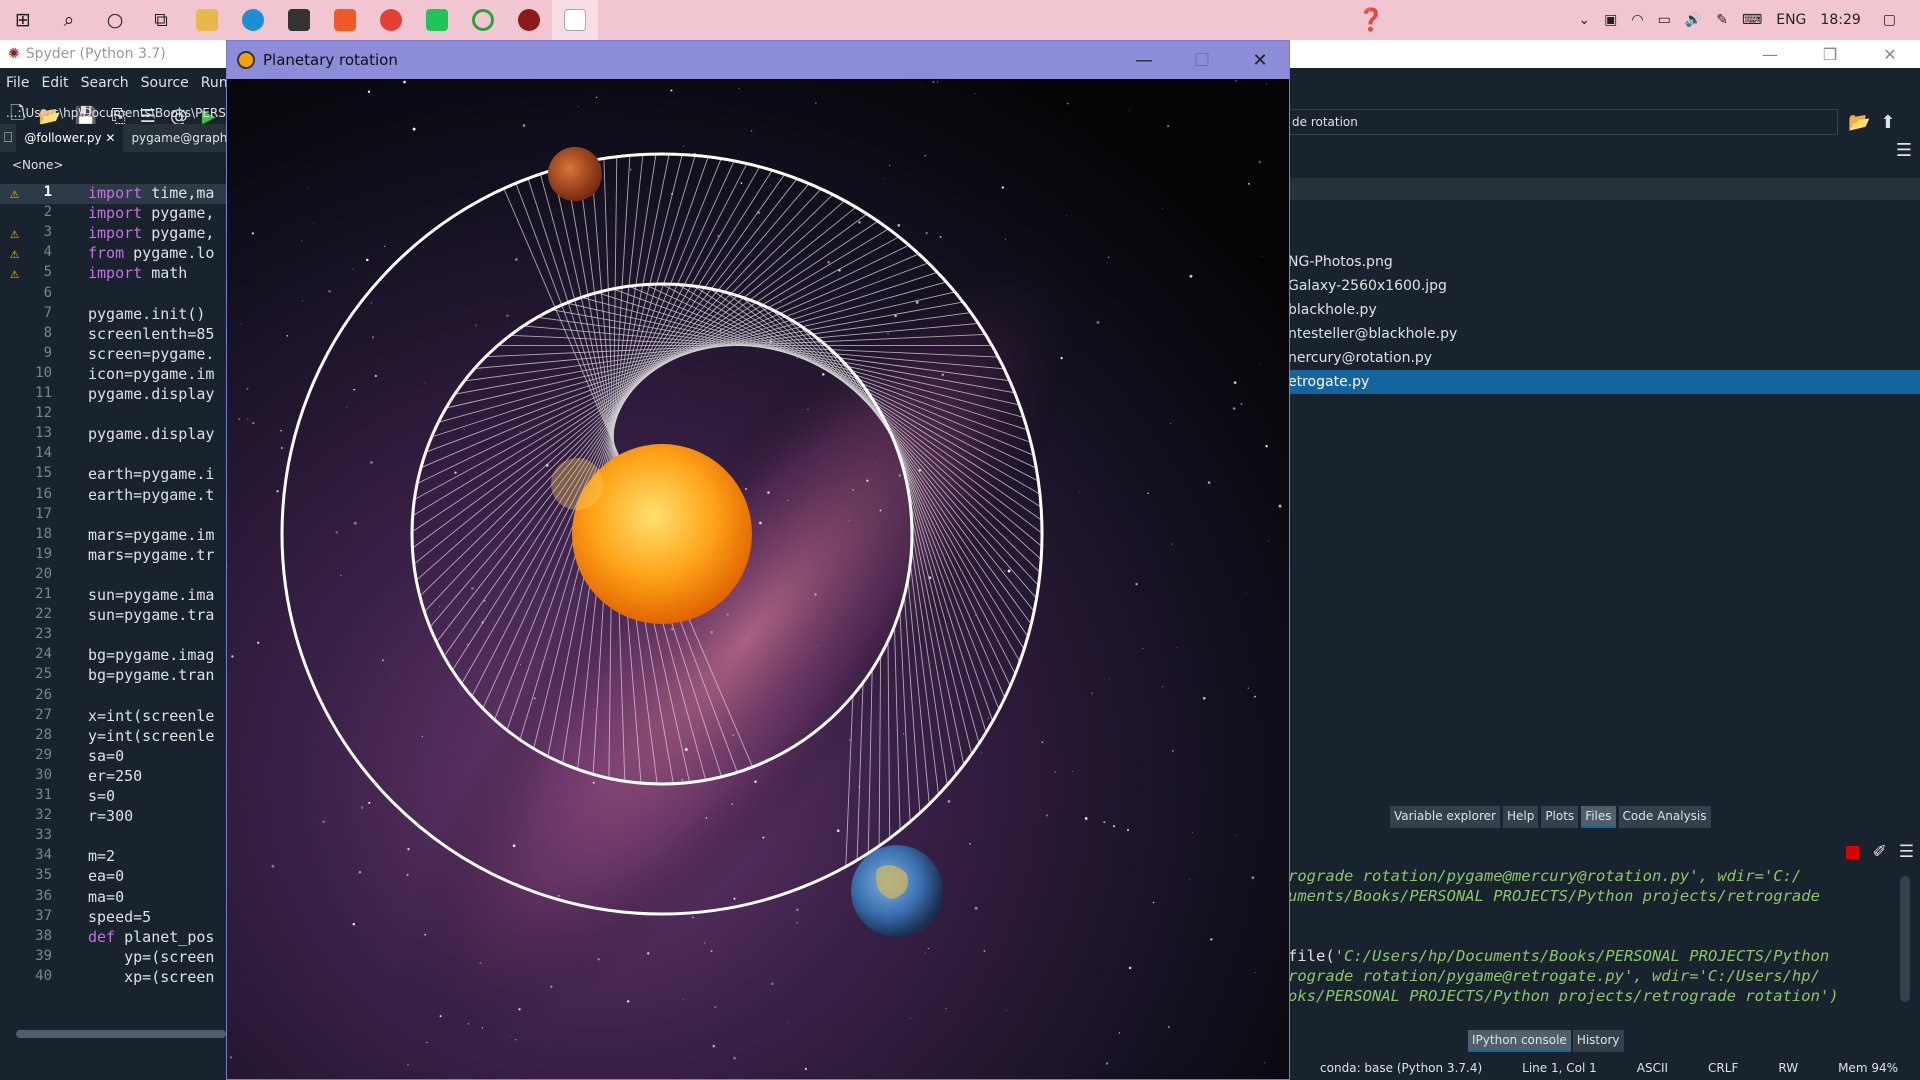  I want to click on cortana-icon: ○, so click(115, 20).